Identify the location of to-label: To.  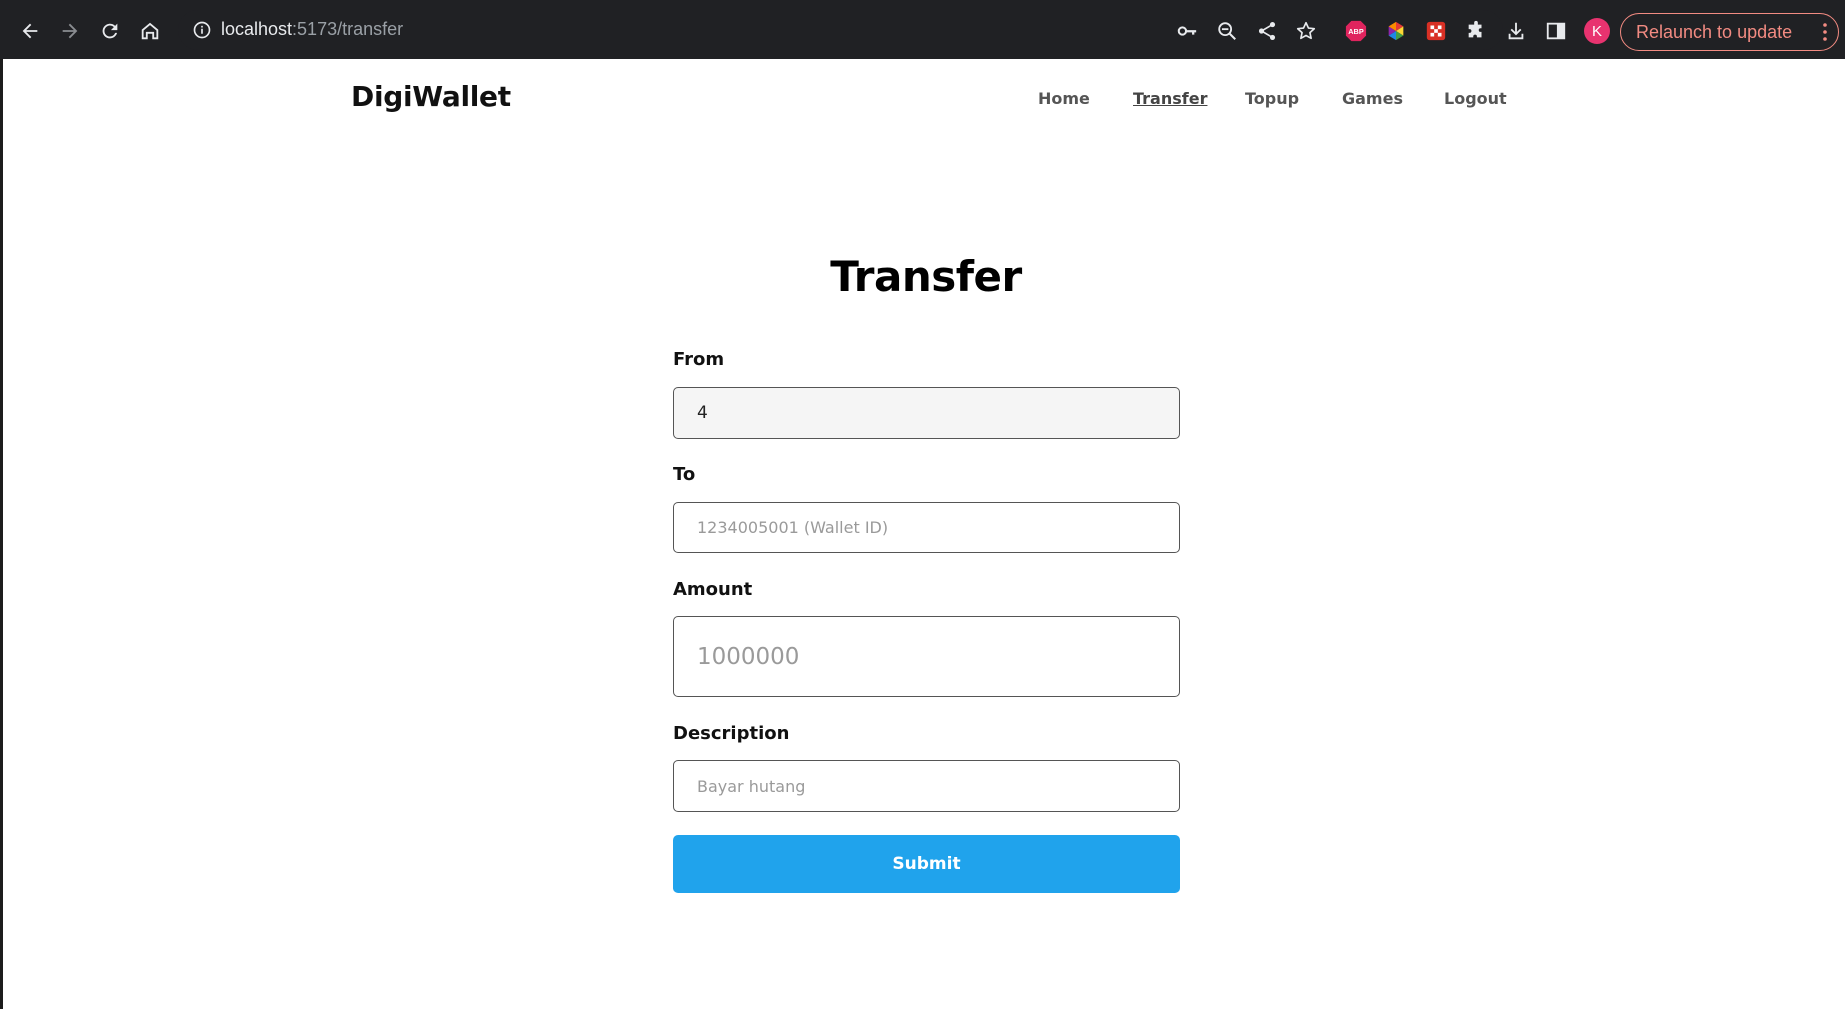
(684, 474).